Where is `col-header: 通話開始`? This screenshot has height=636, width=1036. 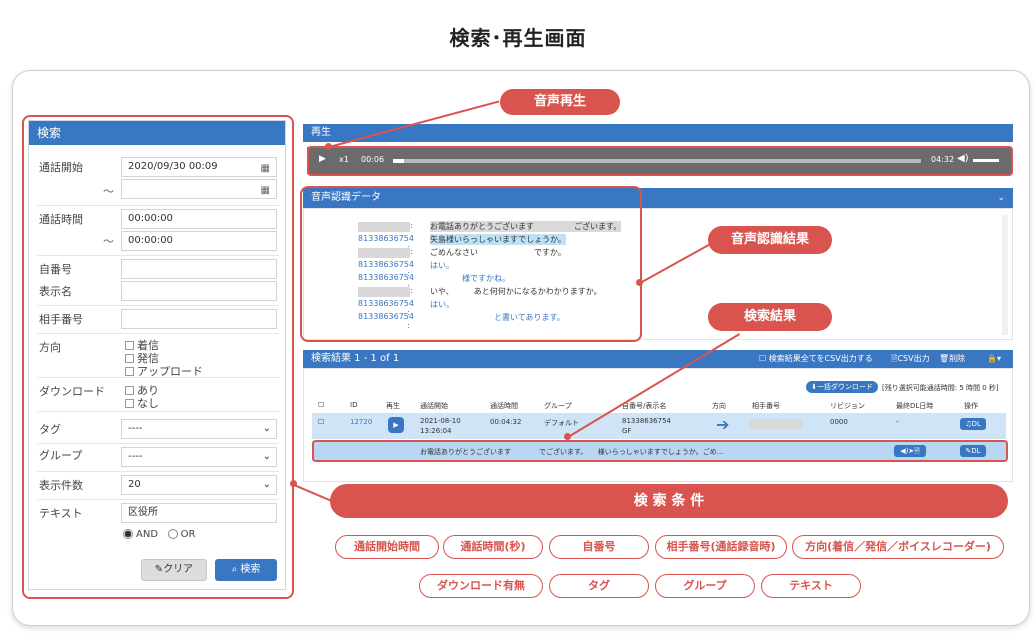
col-header: 通話開始 is located at coordinates (434, 406).